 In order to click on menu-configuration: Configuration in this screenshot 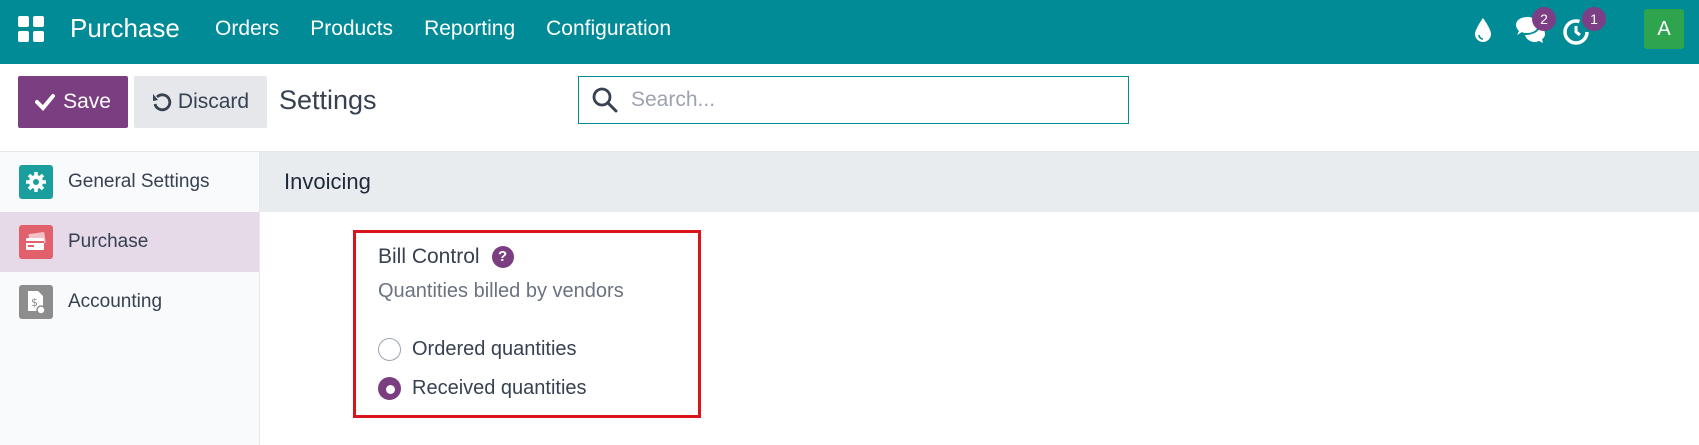, I will do `click(608, 29)`.